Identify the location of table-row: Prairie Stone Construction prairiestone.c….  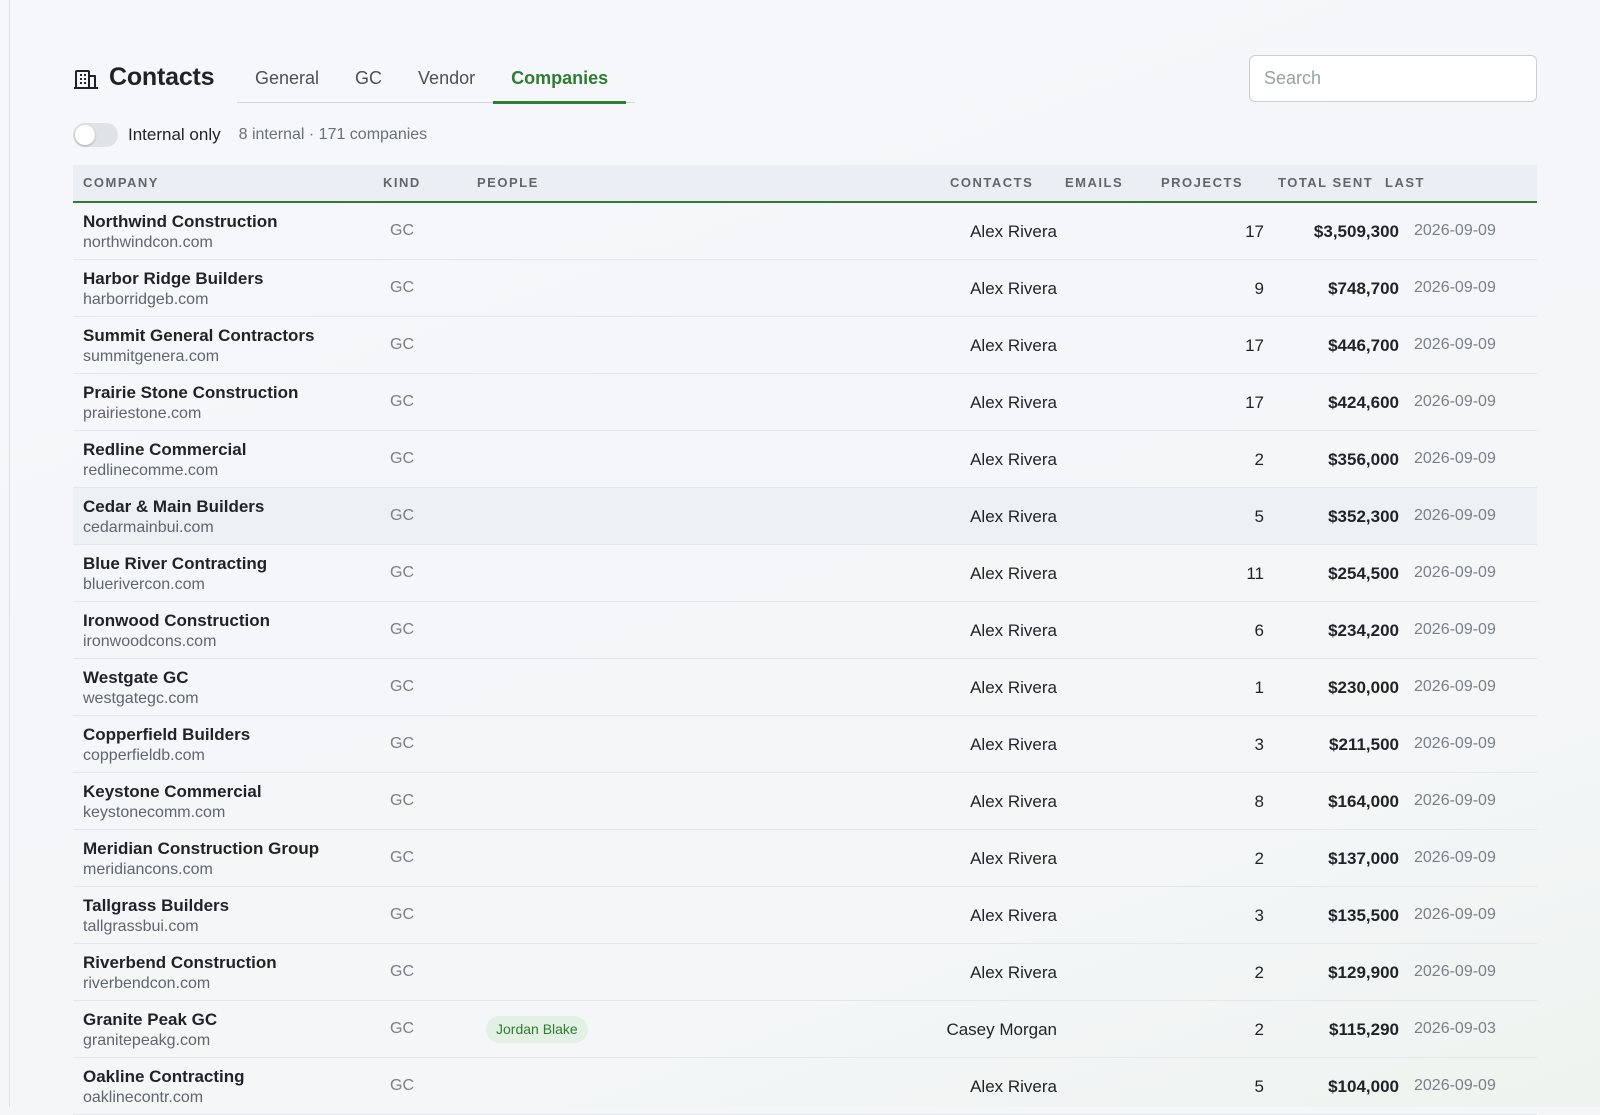
(805, 402).